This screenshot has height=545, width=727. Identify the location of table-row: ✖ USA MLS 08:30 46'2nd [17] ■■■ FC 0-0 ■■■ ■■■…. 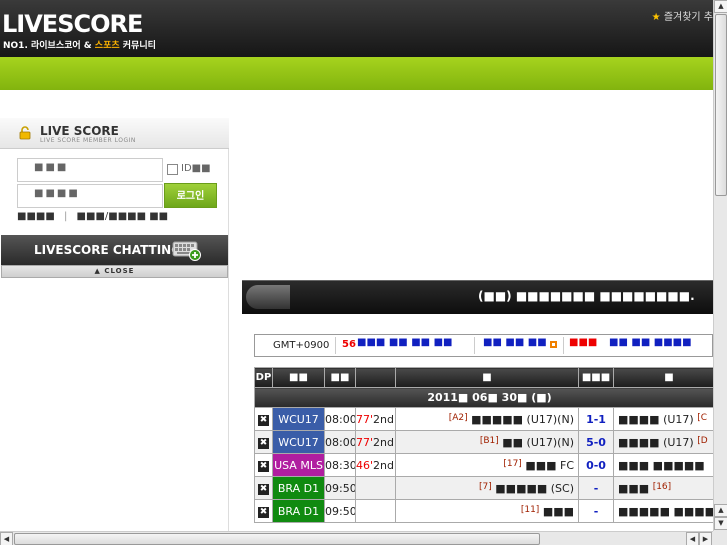
(489, 465).